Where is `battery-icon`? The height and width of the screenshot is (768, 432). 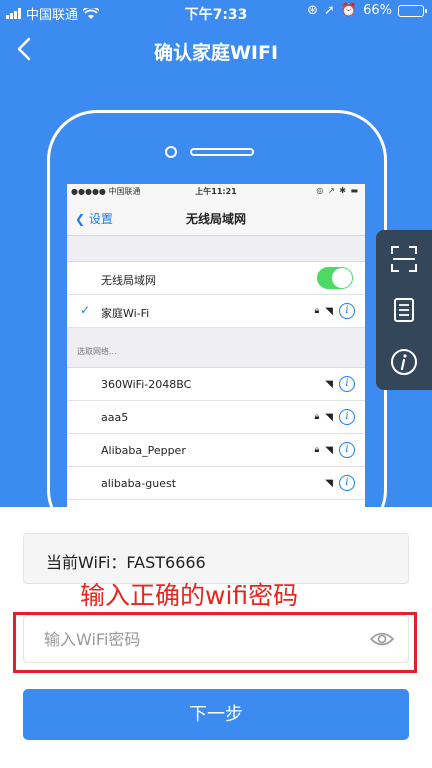 battery-icon is located at coordinates (412, 10).